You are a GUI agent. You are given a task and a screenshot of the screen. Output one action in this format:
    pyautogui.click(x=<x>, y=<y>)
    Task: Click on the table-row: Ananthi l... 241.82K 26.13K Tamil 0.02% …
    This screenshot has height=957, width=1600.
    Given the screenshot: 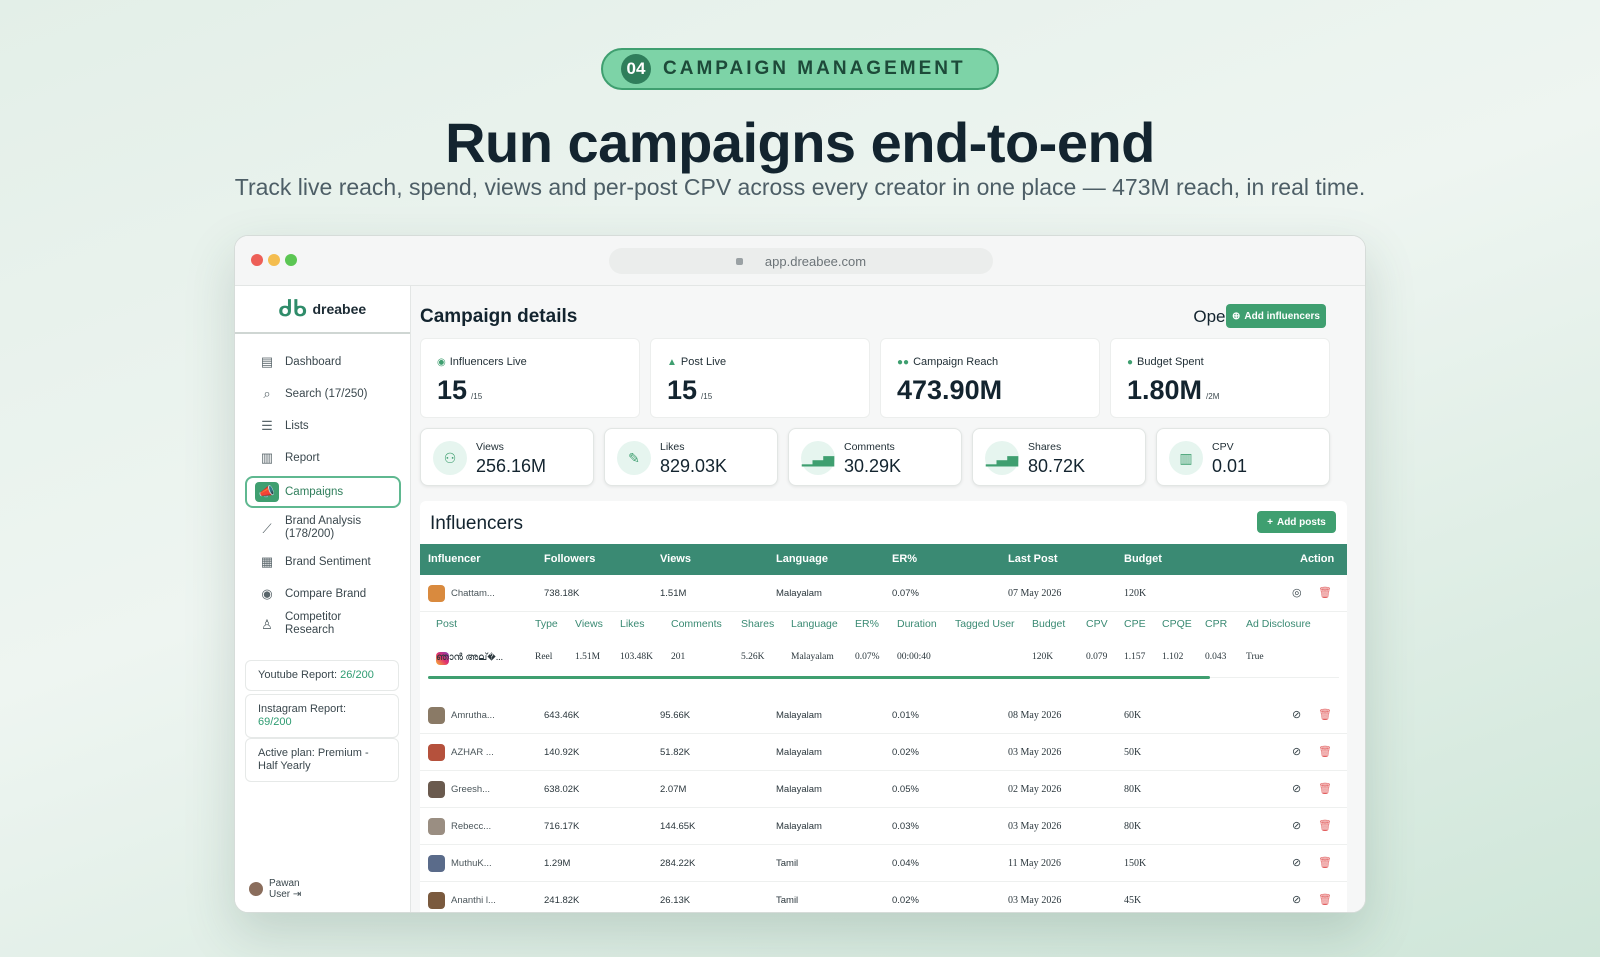 What is the action you would take?
    pyautogui.click(x=883, y=897)
    